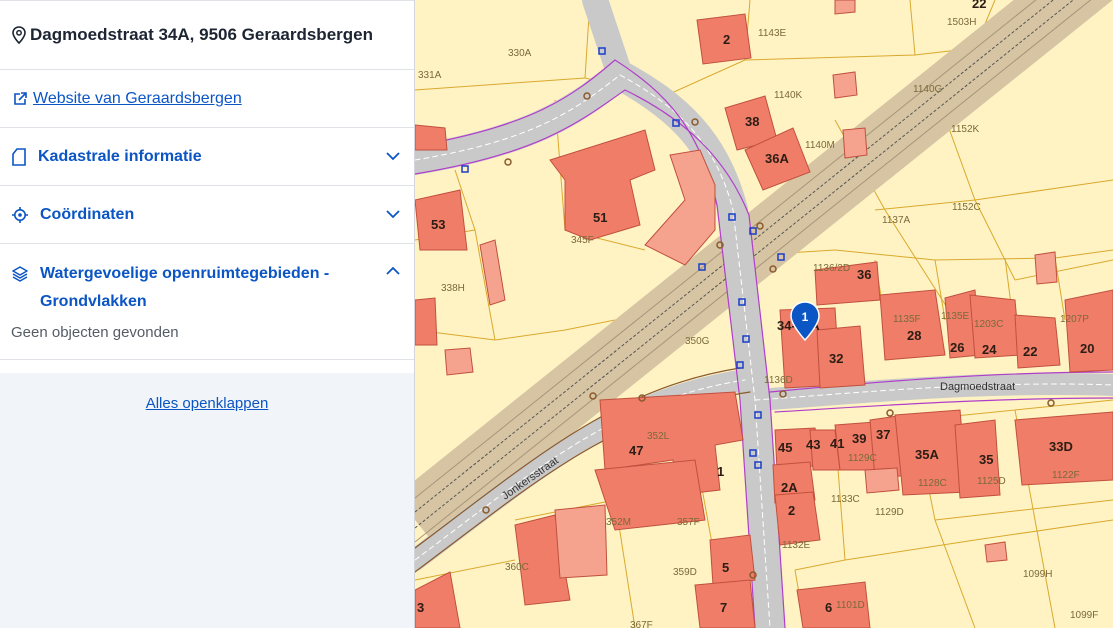  What do you see at coordinates (850, 605) in the screenshot?
I see `parcel-label: 1101D` at bounding box center [850, 605].